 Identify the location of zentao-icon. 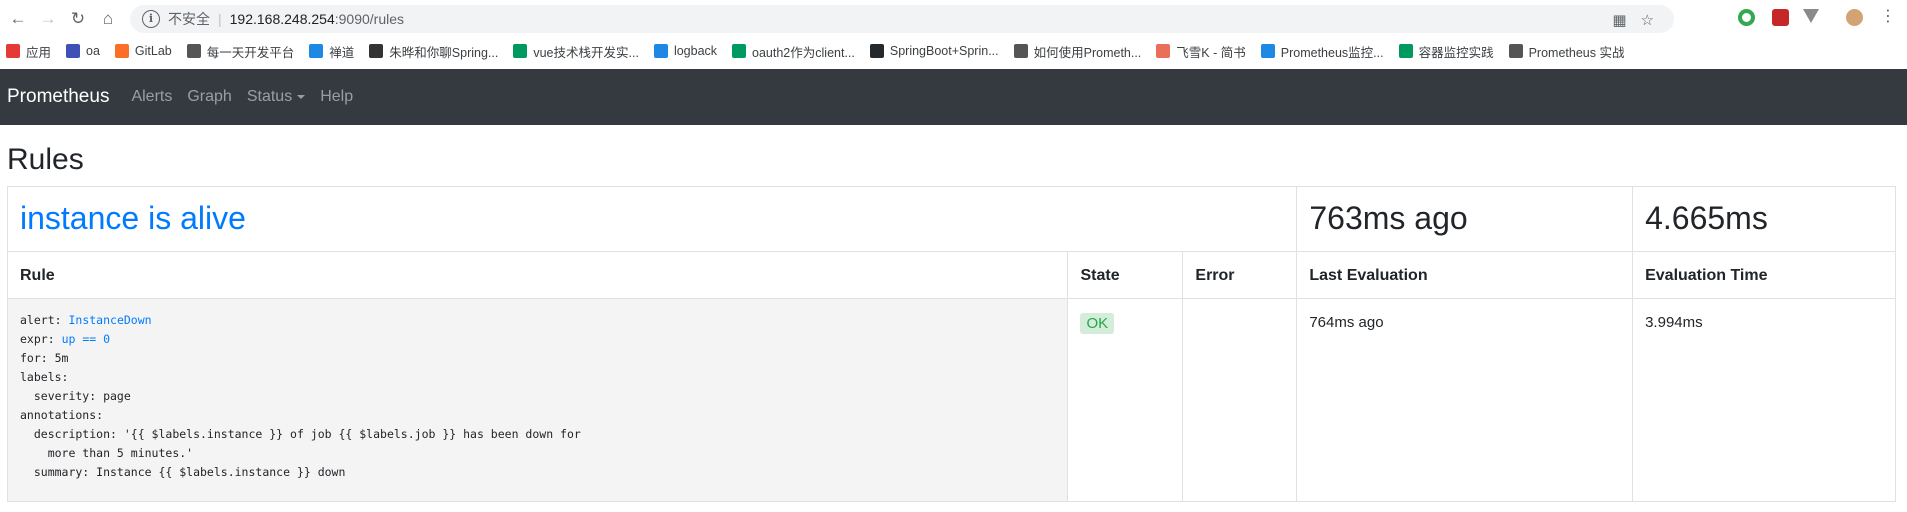
(316, 51).